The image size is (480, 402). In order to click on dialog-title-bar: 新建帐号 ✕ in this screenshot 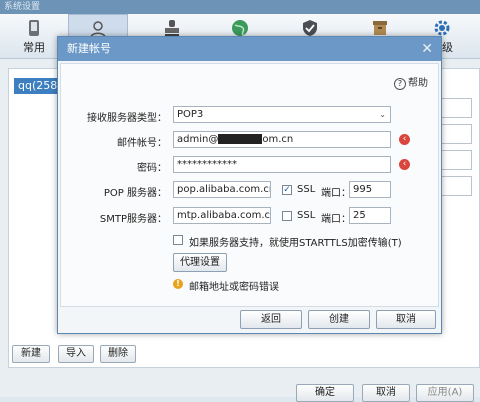, I will do `click(249, 49)`.